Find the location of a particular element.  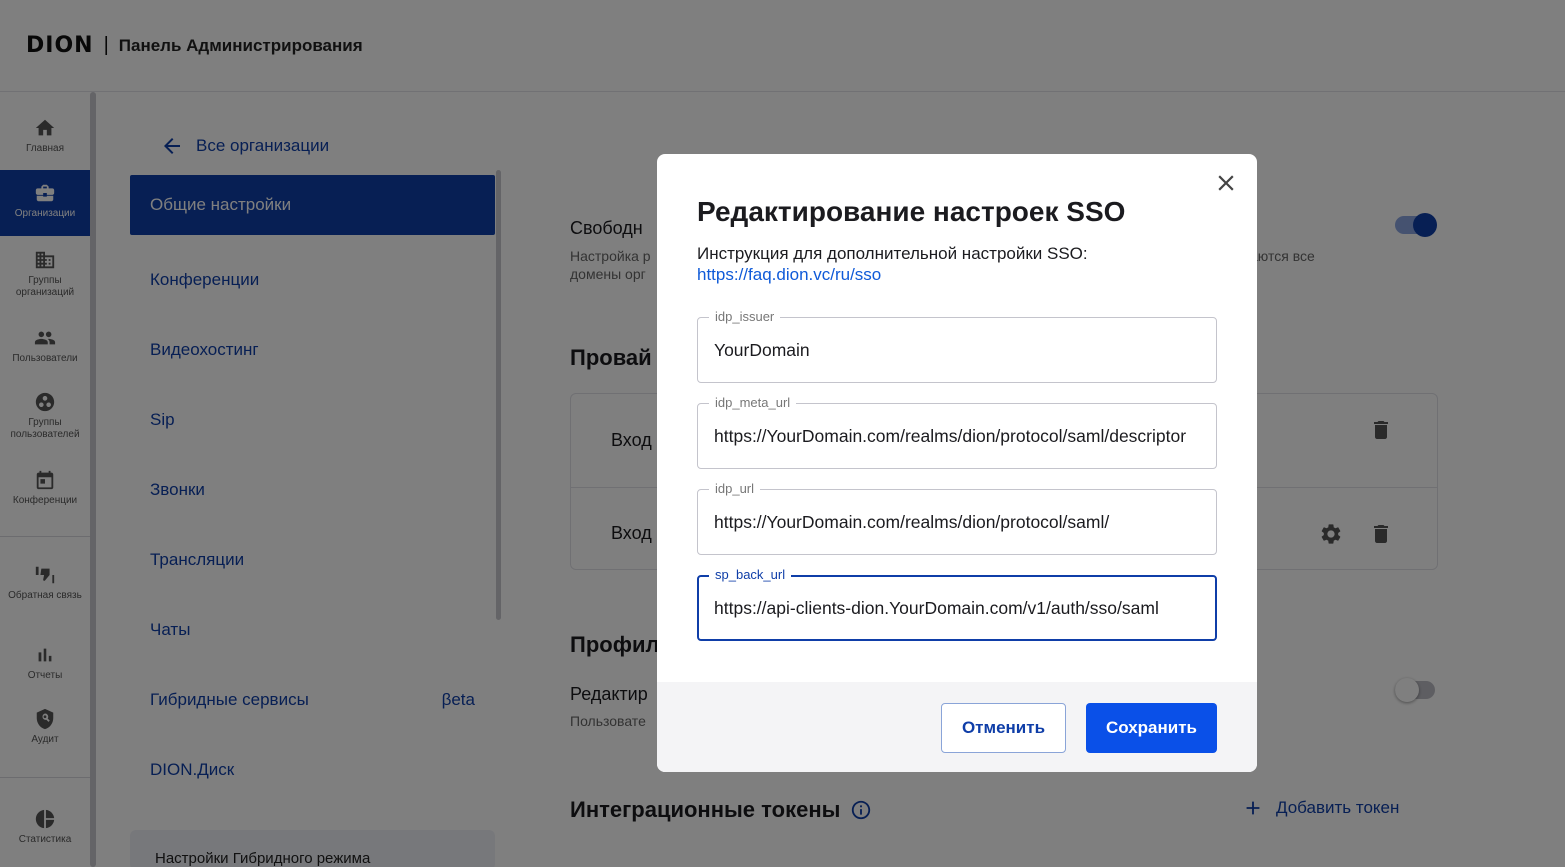

dialog-footer: Отменить Сохранить is located at coordinates (957, 727).